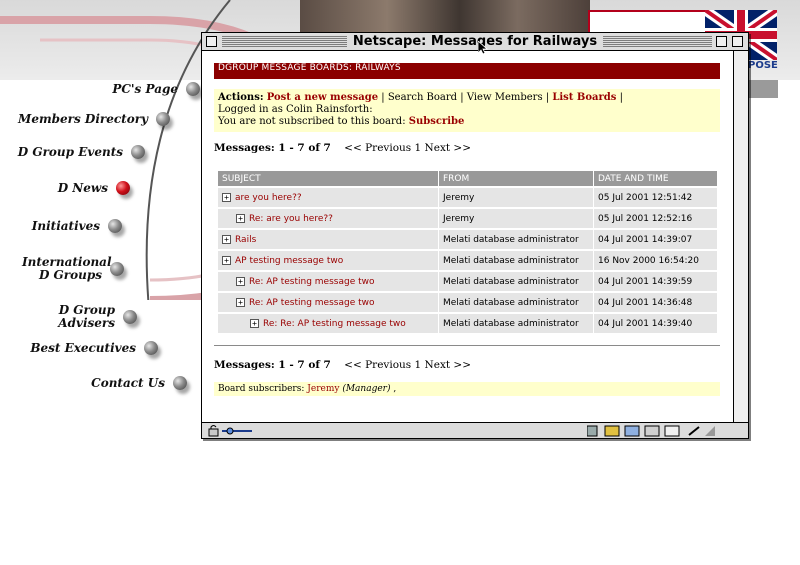  I want to click on component-bar-icons, so click(657, 431).